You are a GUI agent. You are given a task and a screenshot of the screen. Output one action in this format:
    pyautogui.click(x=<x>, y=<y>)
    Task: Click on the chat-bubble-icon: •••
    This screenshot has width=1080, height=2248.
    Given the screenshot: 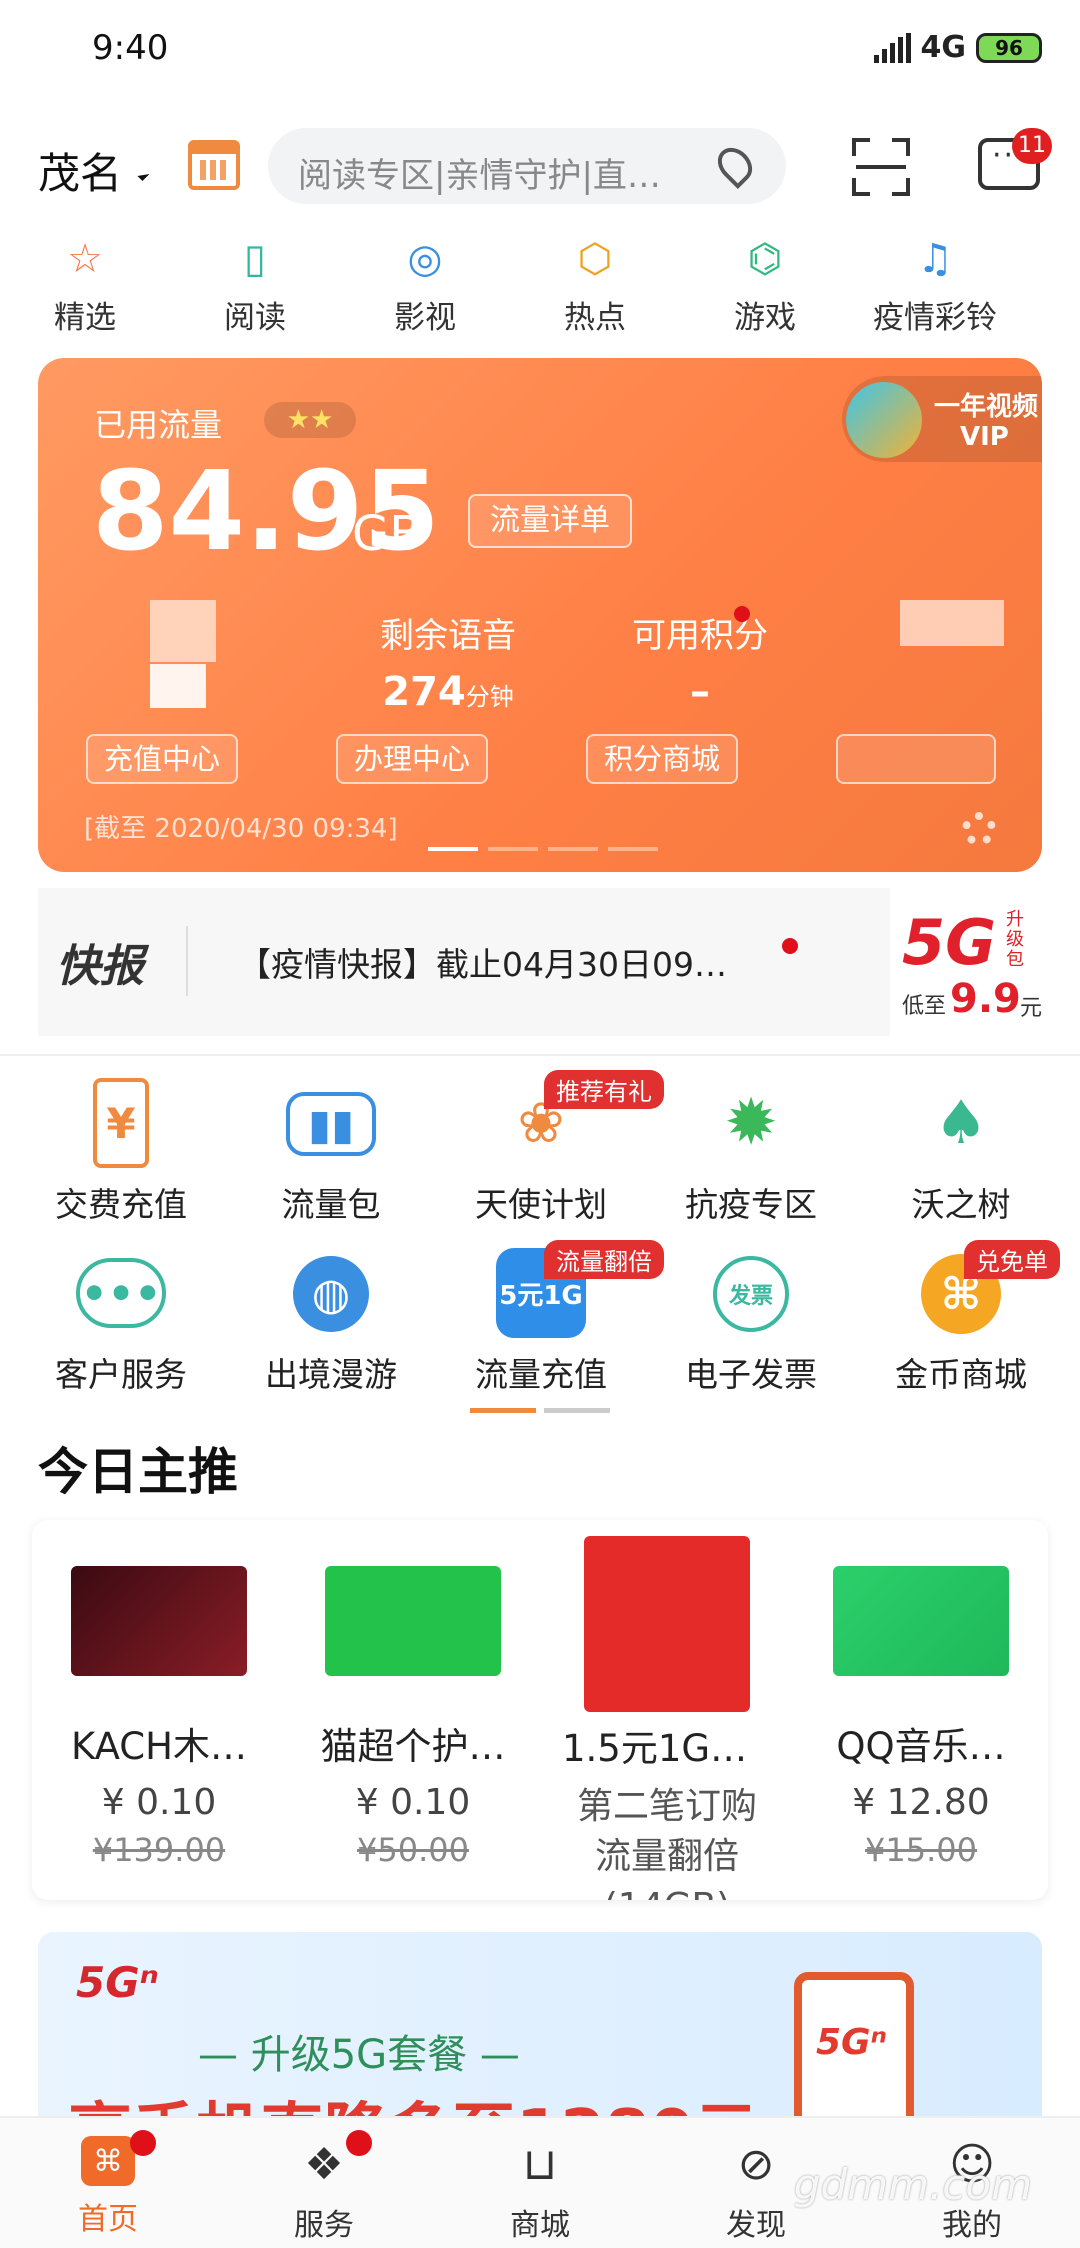 What is the action you would take?
    pyautogui.click(x=121, y=1293)
    